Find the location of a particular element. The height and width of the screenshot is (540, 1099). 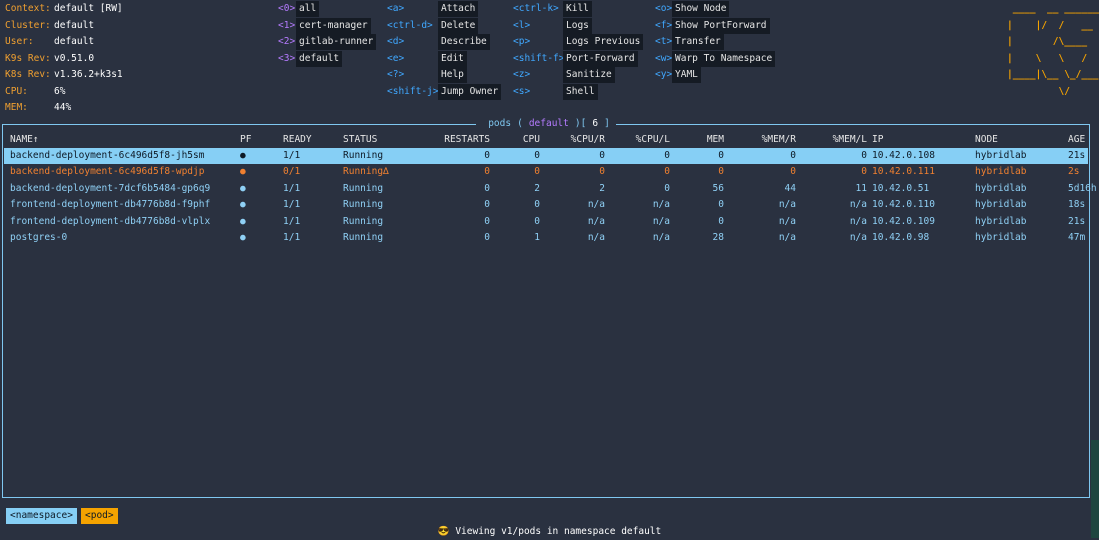

scrollbar is located at coordinates (1095, 489).